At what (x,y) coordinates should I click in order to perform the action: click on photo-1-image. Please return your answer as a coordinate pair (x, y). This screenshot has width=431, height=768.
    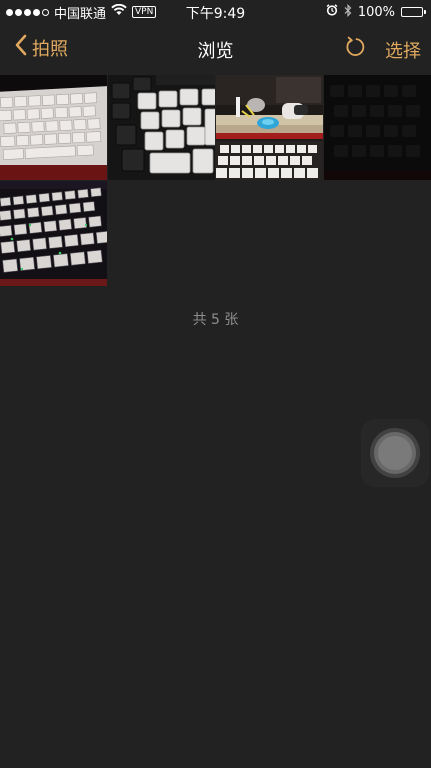
    Looking at the image, I should click on (53, 127).